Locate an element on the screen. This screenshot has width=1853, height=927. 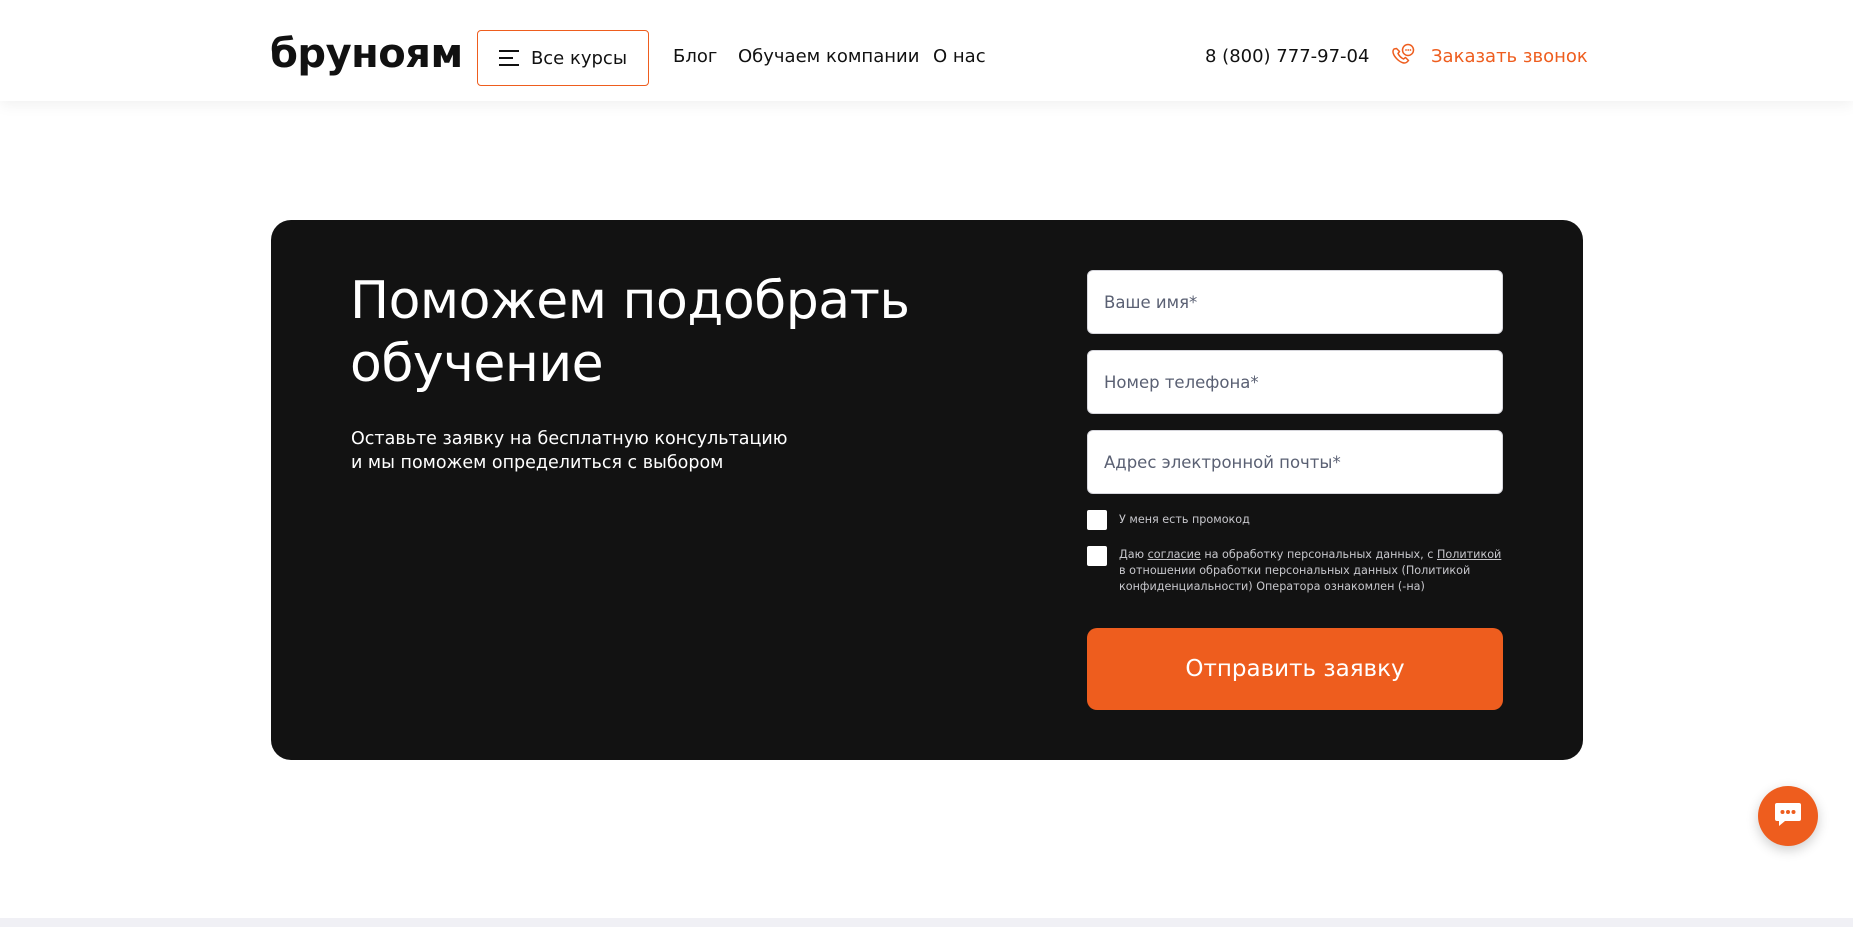
consent-checkbox is located at coordinates (1097, 556).